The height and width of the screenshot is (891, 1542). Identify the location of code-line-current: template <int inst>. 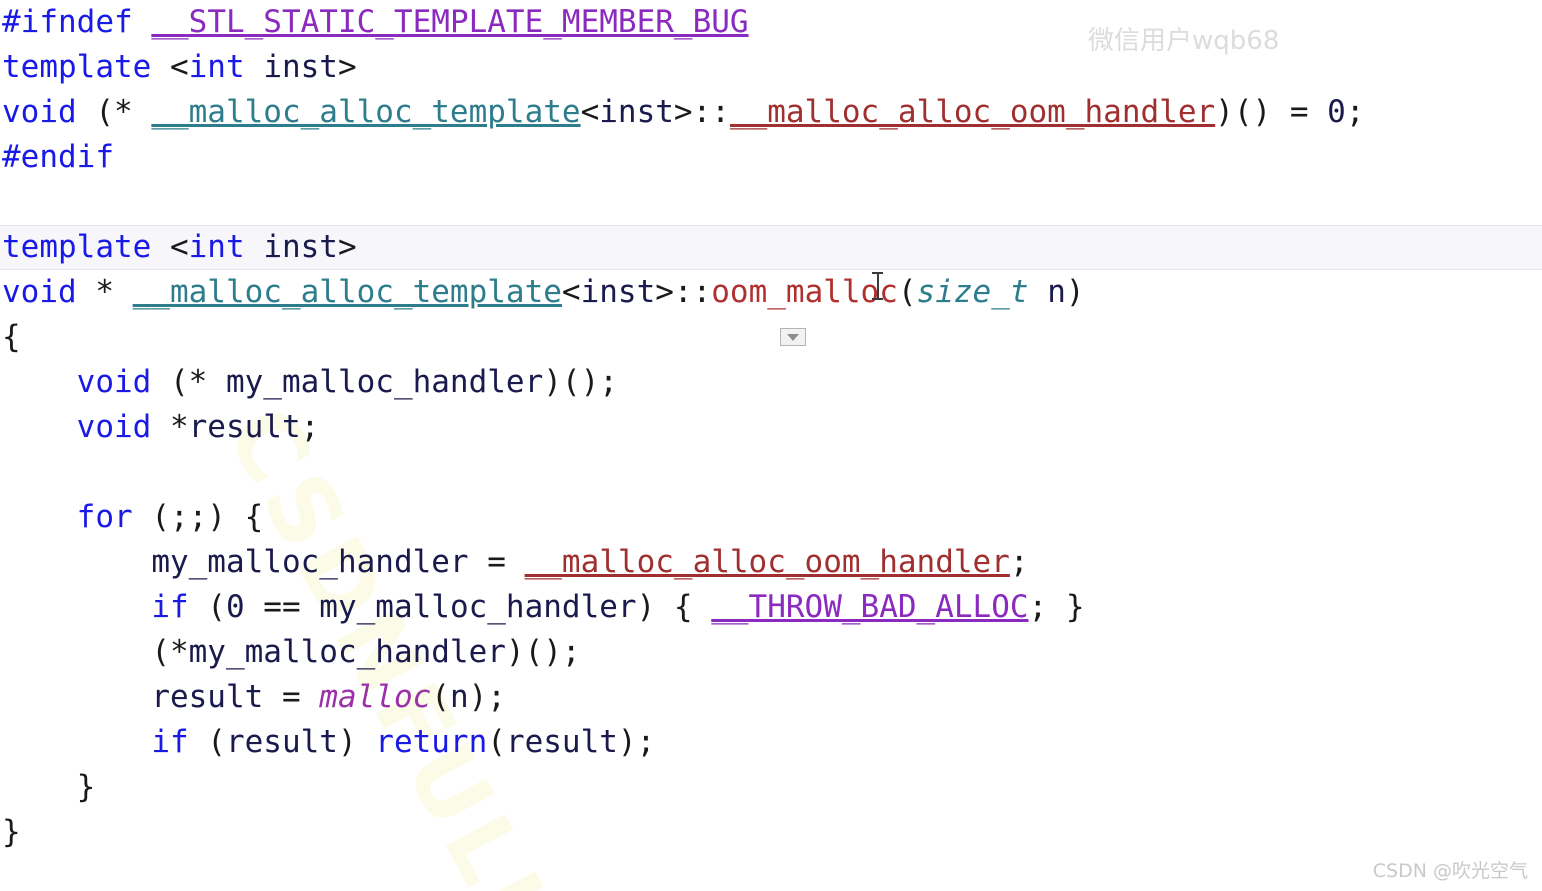
(771, 247).